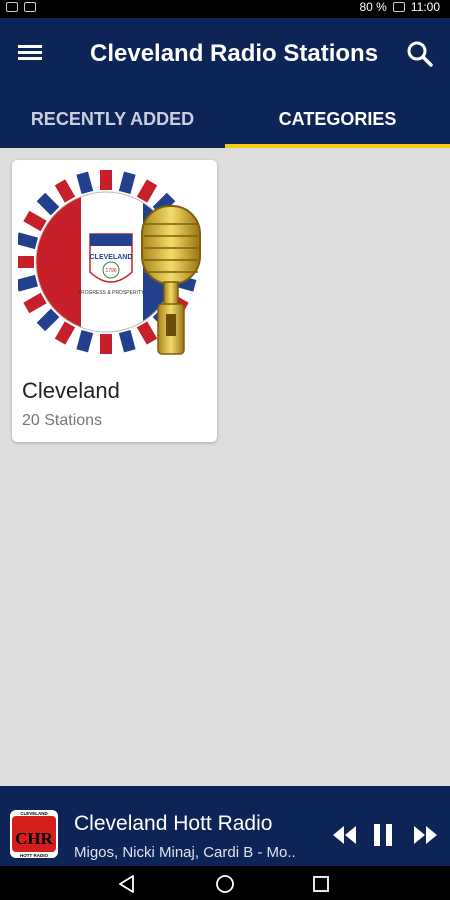 Image resolution: width=450 pixels, height=900 pixels. I want to click on svg-text: PROGRESS & PROSPERITY, so click(111, 293).